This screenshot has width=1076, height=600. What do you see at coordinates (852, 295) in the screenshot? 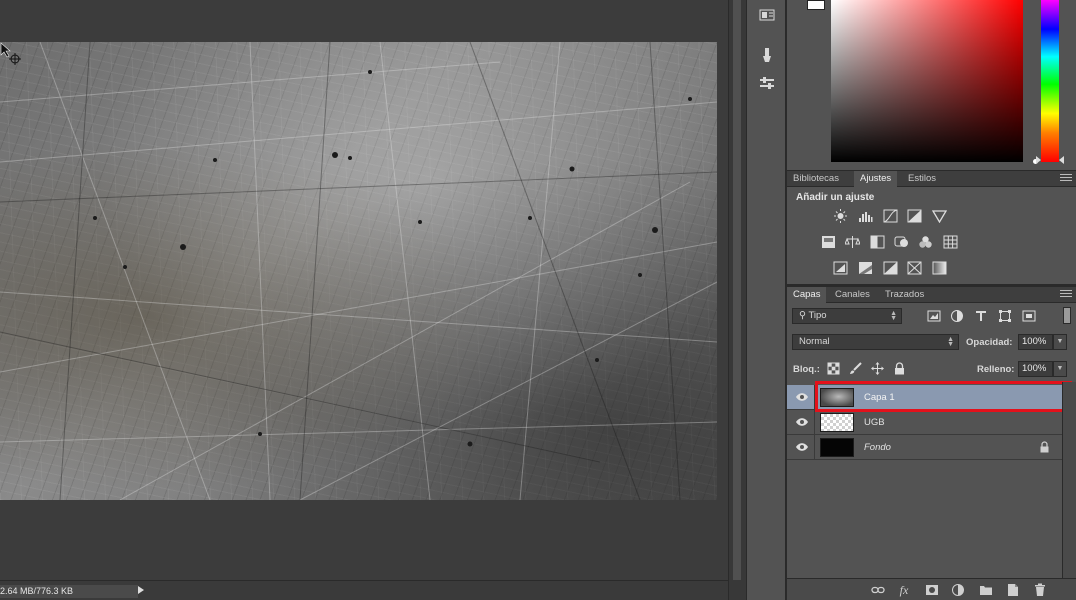
I see `tab-canales: Canales` at bounding box center [852, 295].